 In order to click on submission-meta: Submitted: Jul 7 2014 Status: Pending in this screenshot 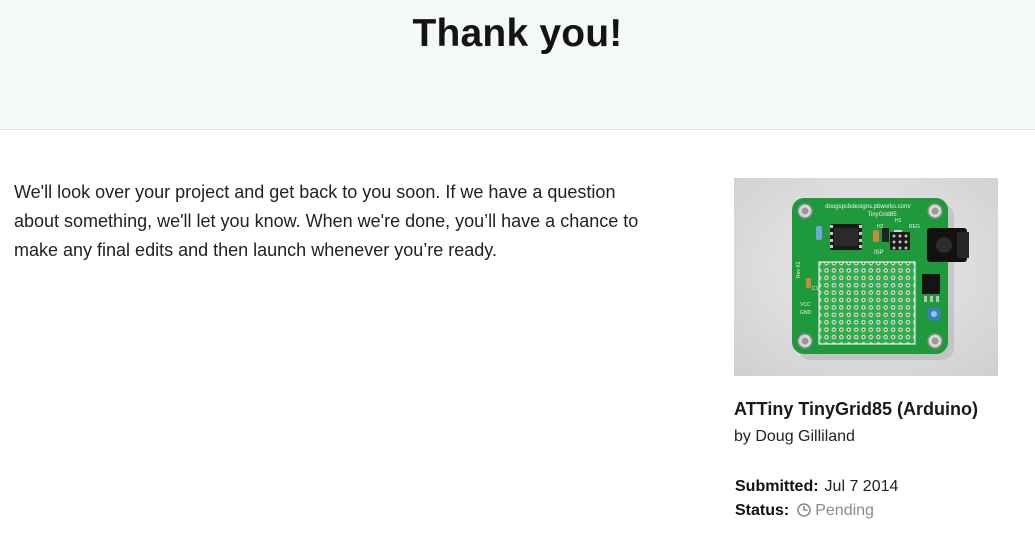, I will do `click(816, 500)`.